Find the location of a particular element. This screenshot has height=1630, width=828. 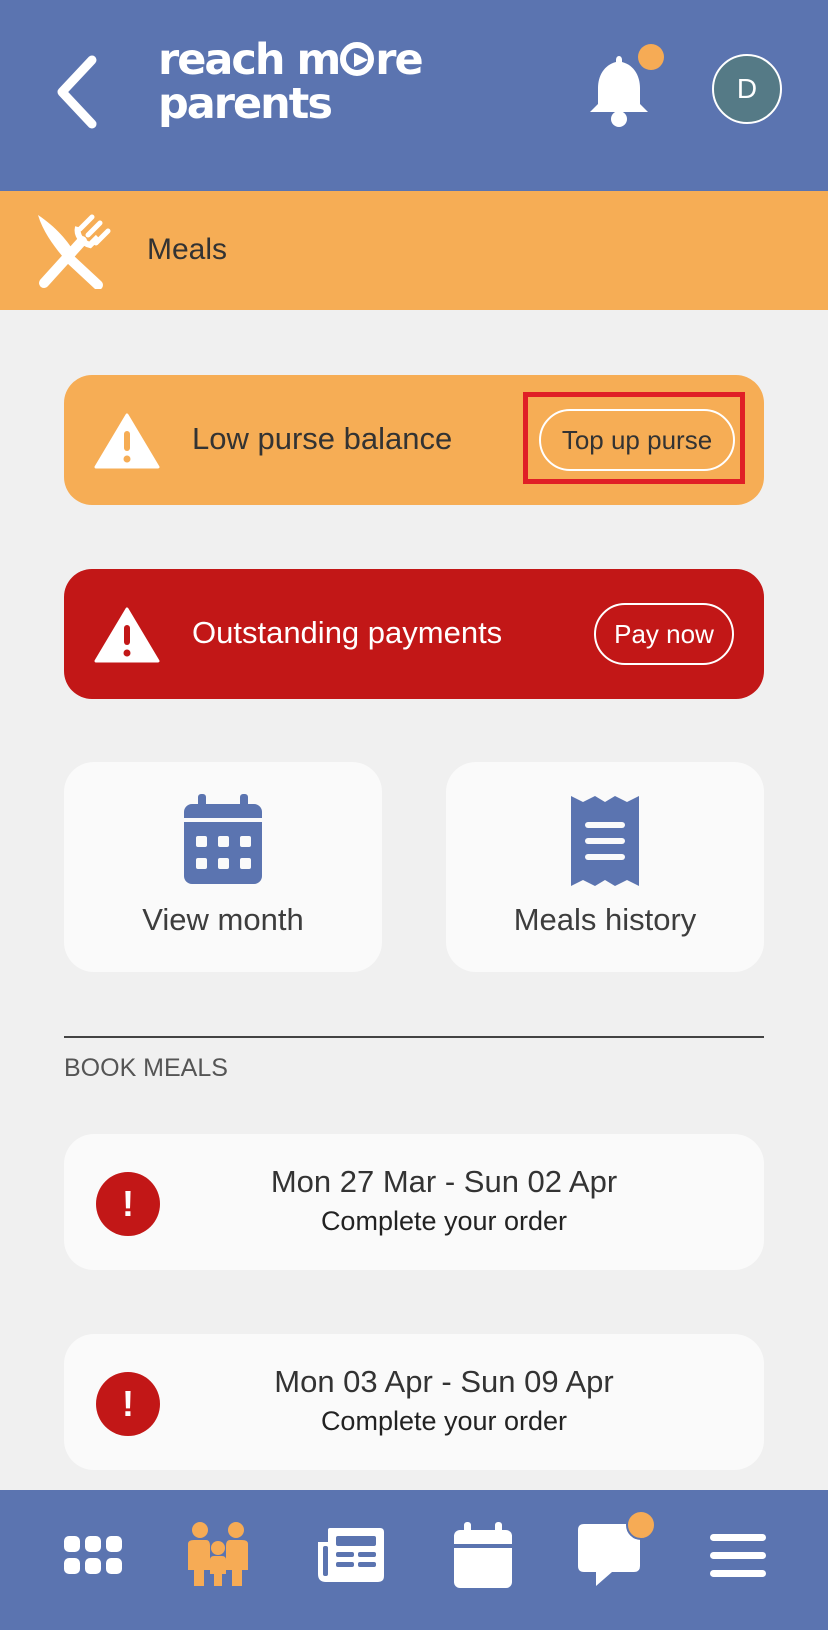

meals-history-tile: Meals history is located at coordinates (605, 867).